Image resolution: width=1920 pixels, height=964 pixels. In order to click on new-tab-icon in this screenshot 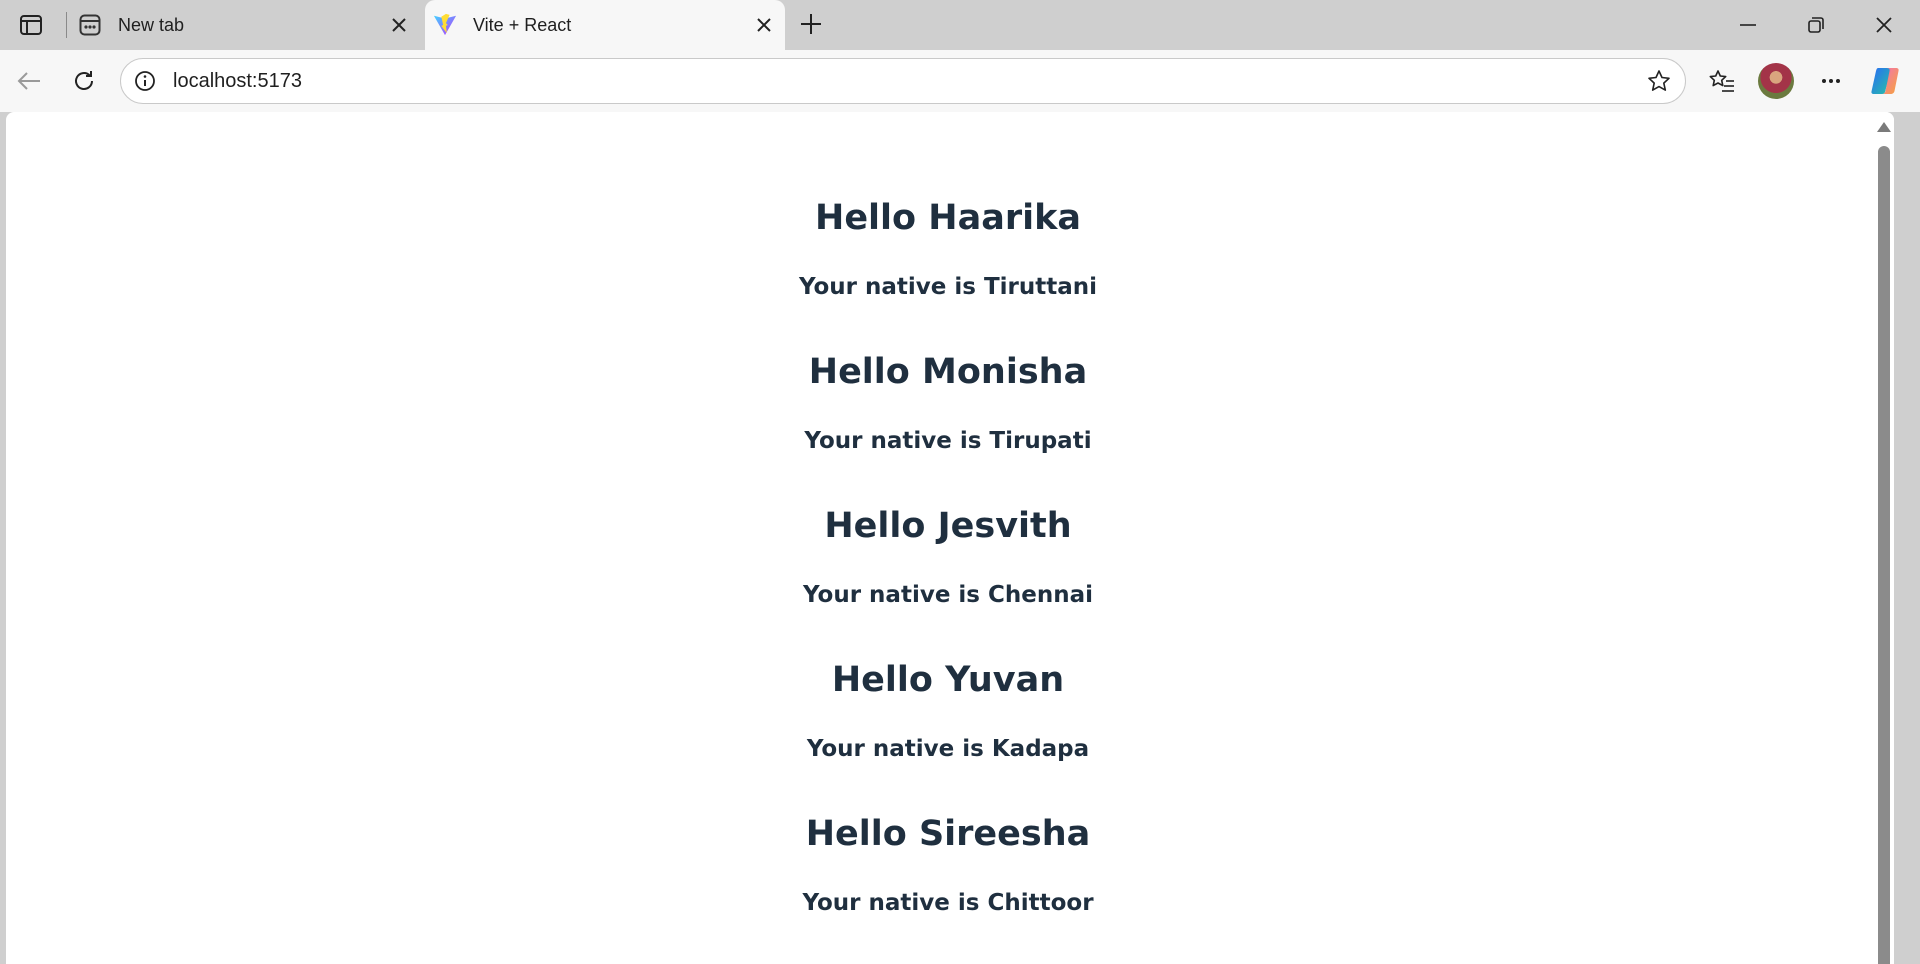, I will do `click(90, 25)`.